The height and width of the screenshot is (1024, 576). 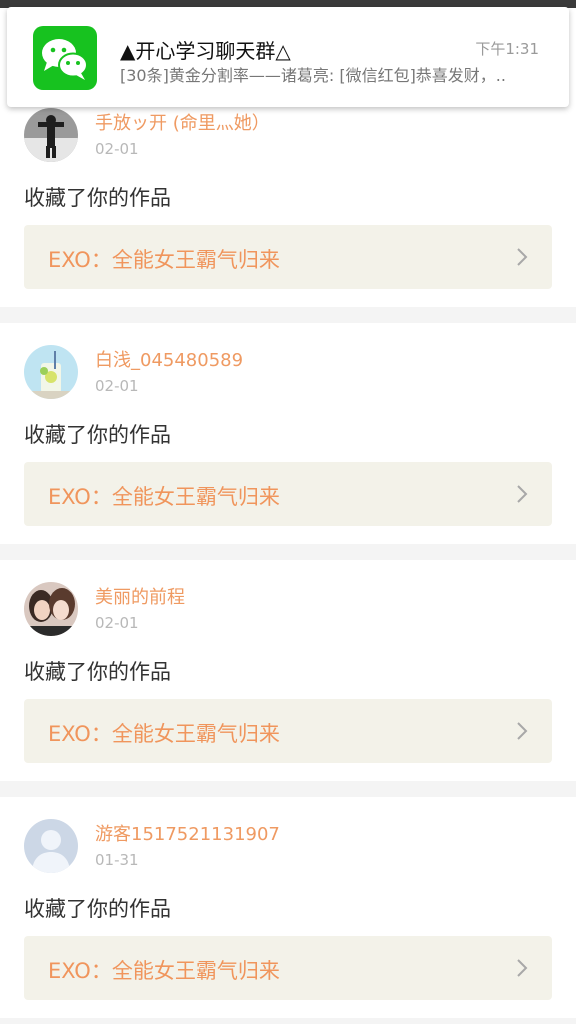 I want to click on username: 手放ッ开 (命里灬她）, so click(x=182, y=122).